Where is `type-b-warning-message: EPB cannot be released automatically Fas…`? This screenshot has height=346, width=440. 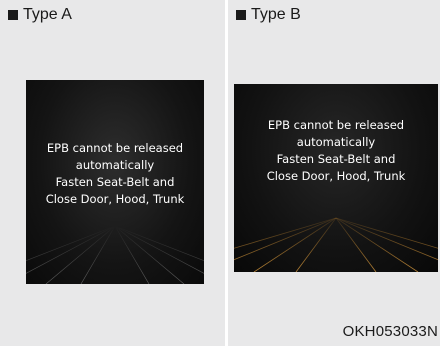
type-b-warning-message: EPB cannot be released automatically Fas… is located at coordinates (336, 151).